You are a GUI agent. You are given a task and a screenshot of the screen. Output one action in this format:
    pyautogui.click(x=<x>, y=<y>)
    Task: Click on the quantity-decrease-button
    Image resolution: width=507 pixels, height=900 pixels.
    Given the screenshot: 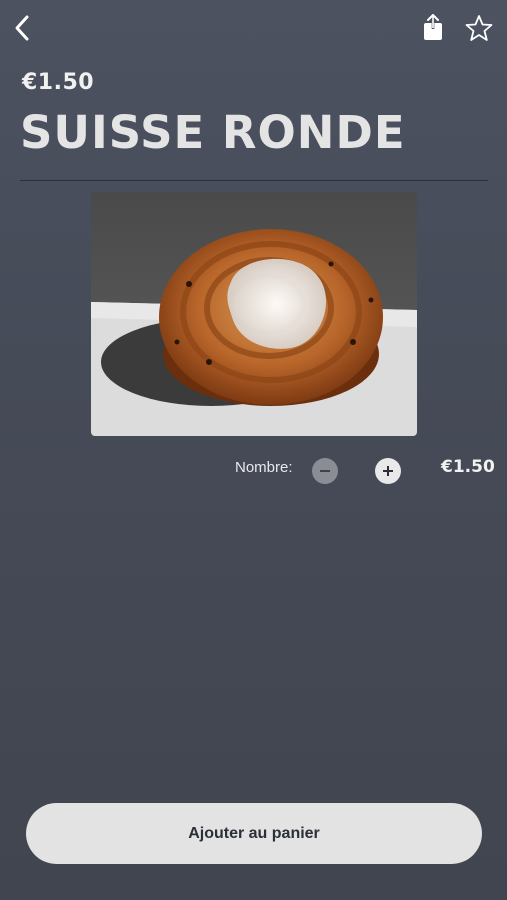 What is the action you would take?
    pyautogui.click(x=325, y=471)
    